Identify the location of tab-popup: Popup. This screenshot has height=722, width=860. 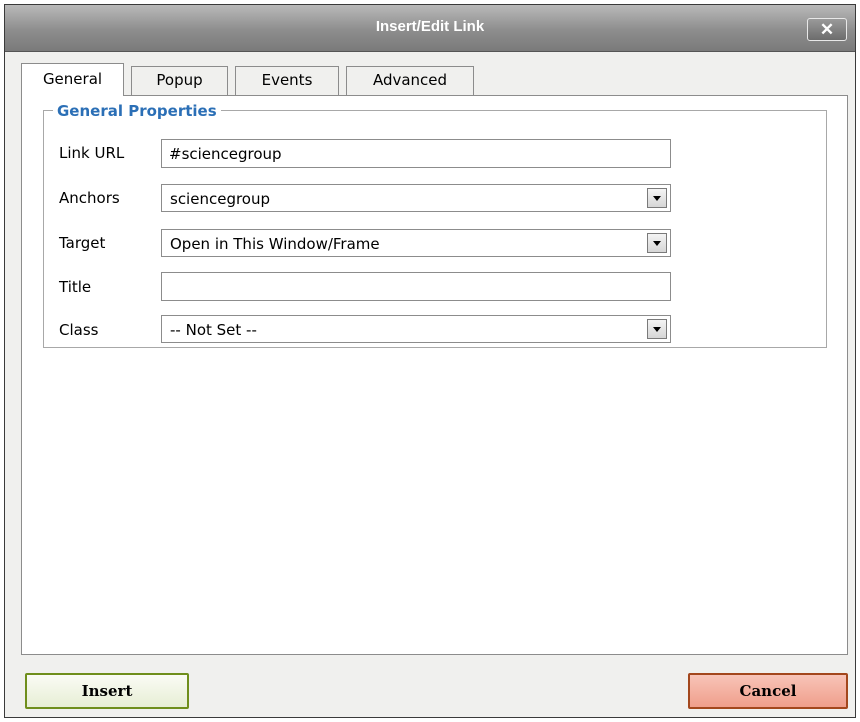
(179, 80).